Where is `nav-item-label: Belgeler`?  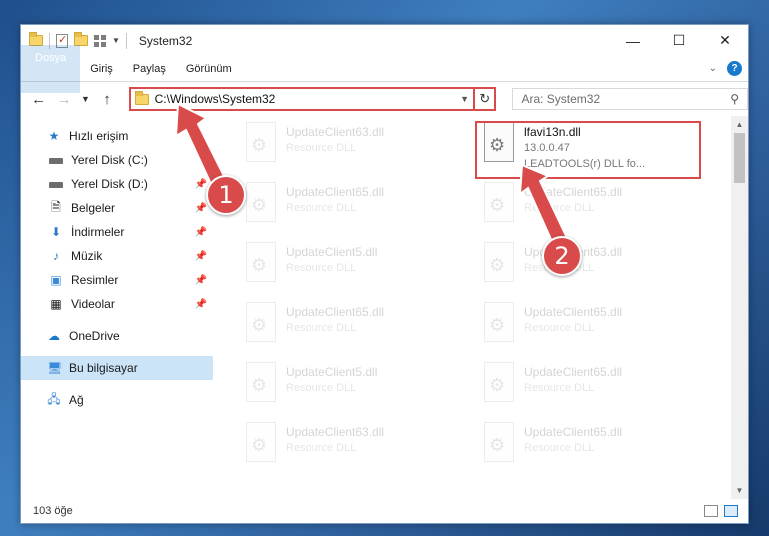 nav-item-label: Belgeler is located at coordinates (93, 208).